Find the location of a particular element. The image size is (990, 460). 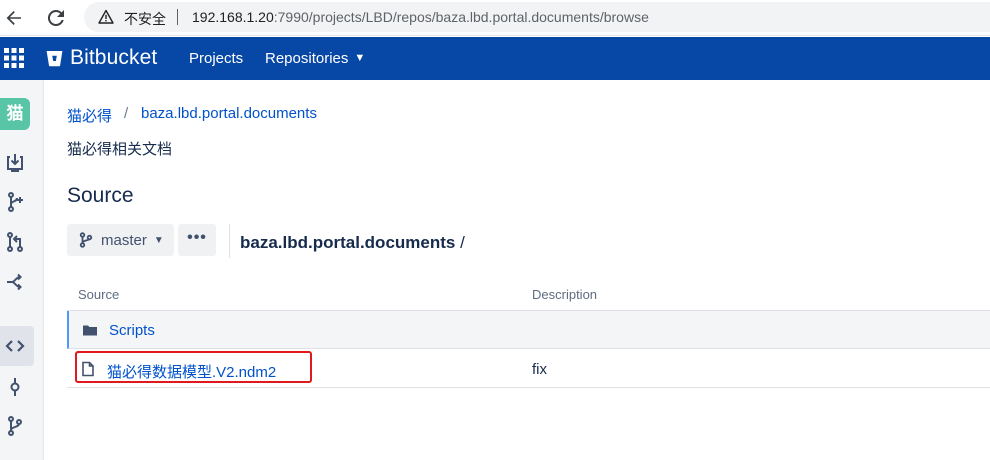

file-path: baza.lbd.portal.documents / is located at coordinates (352, 243).